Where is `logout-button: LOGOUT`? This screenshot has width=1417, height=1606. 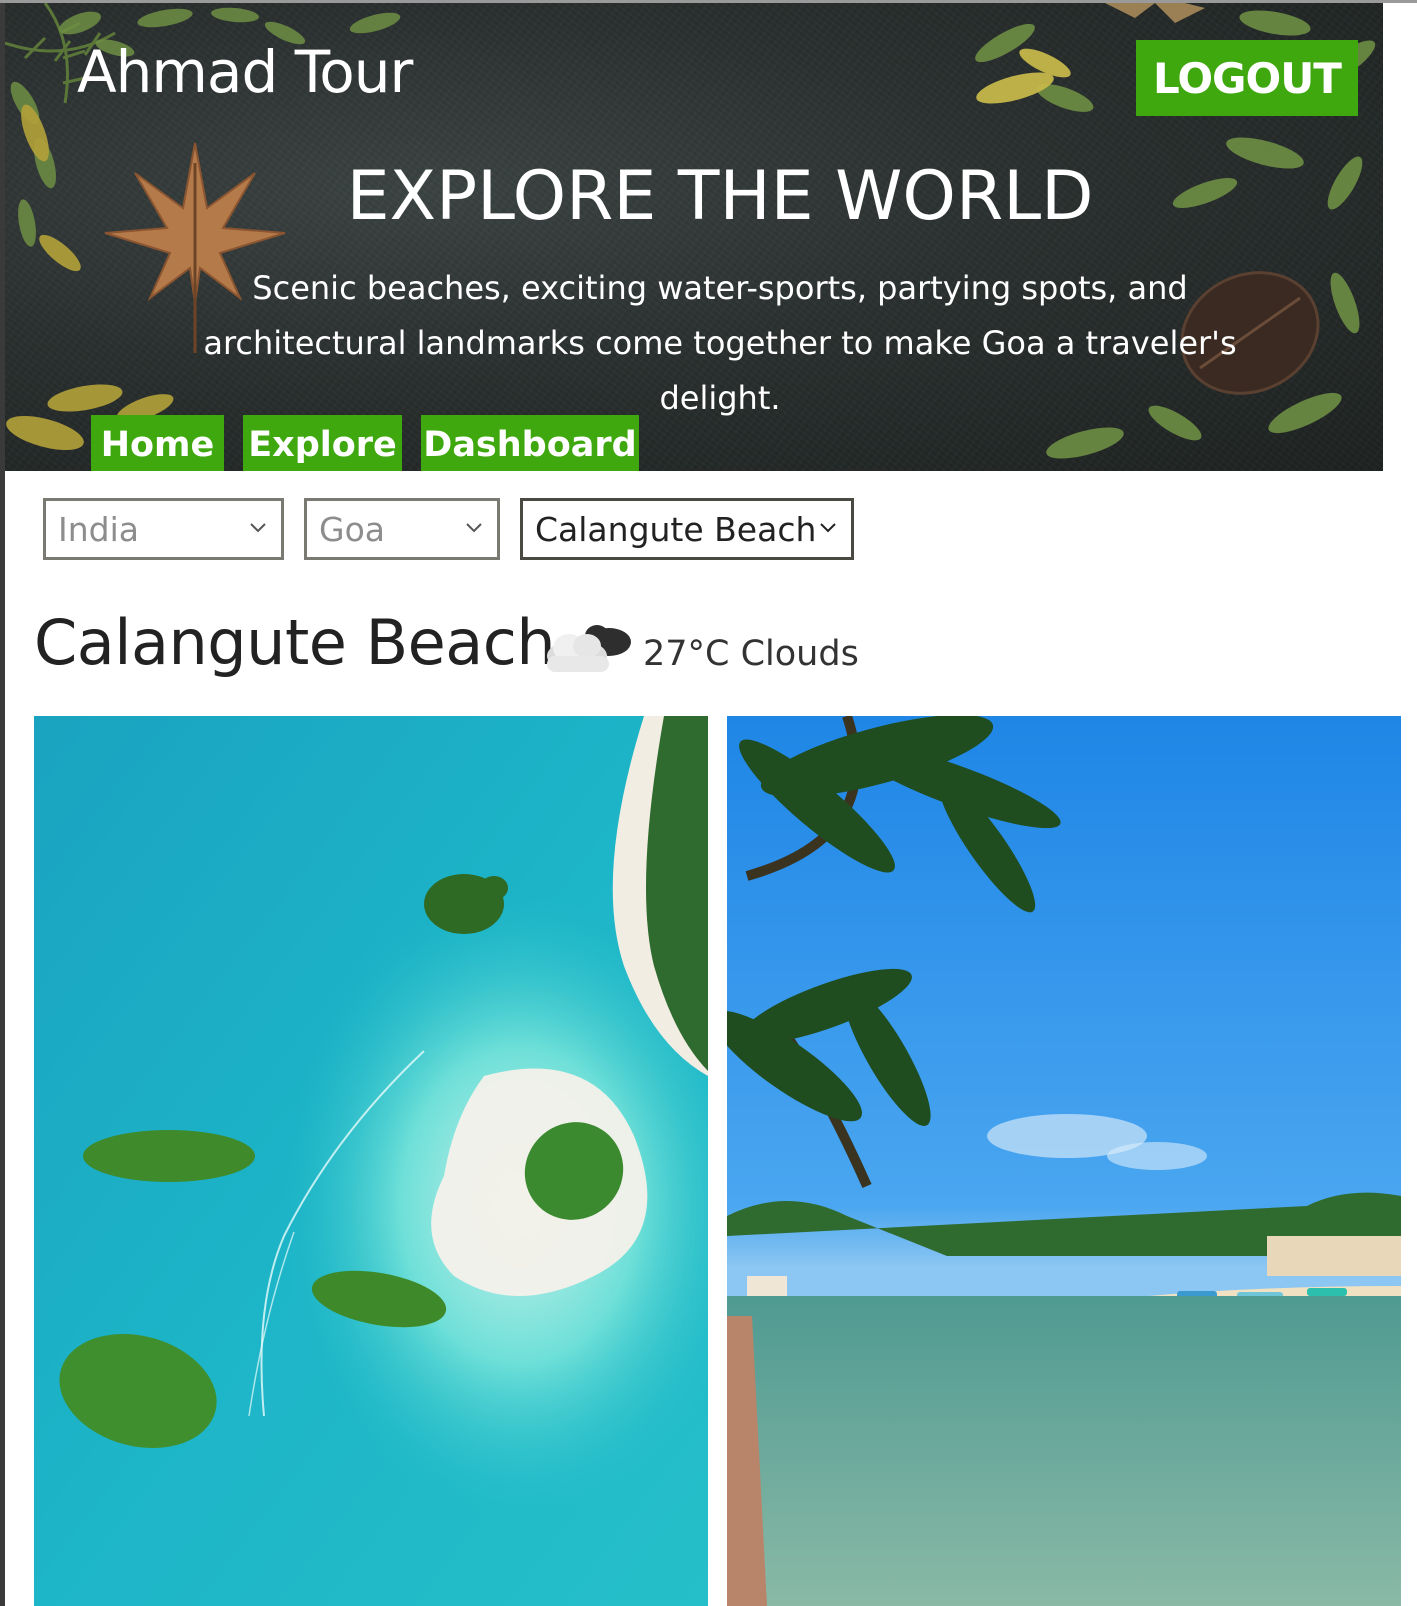
logout-button: LOGOUT is located at coordinates (1247, 78).